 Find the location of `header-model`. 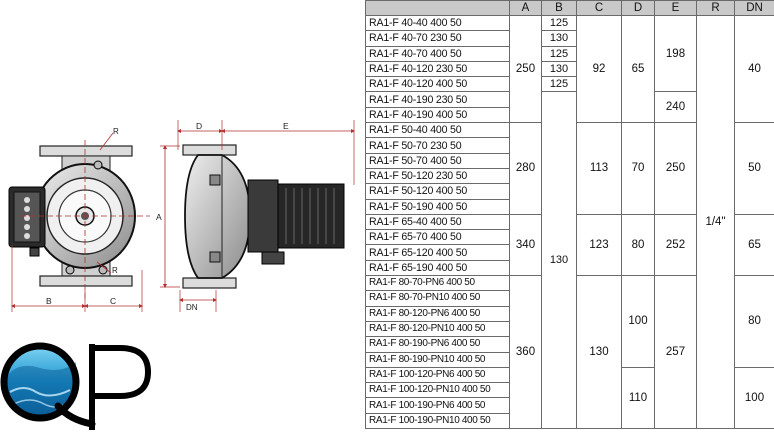

header-model is located at coordinates (437, 8).